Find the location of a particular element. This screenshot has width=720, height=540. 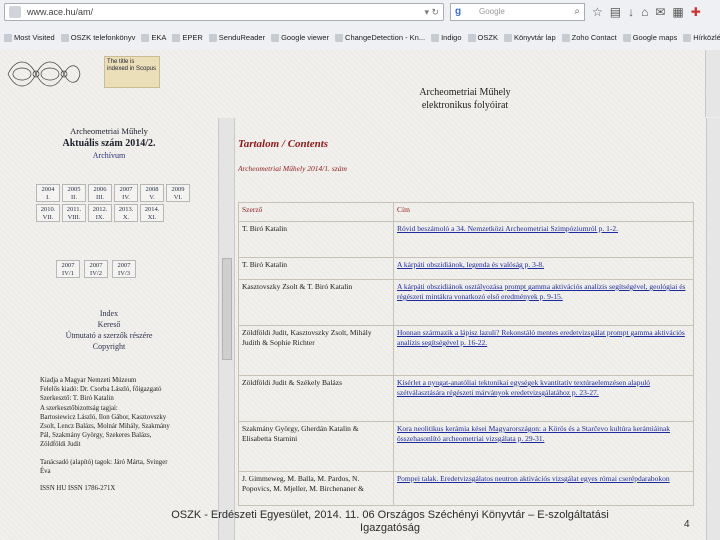

site-favicon-icon is located at coordinates (15, 12).